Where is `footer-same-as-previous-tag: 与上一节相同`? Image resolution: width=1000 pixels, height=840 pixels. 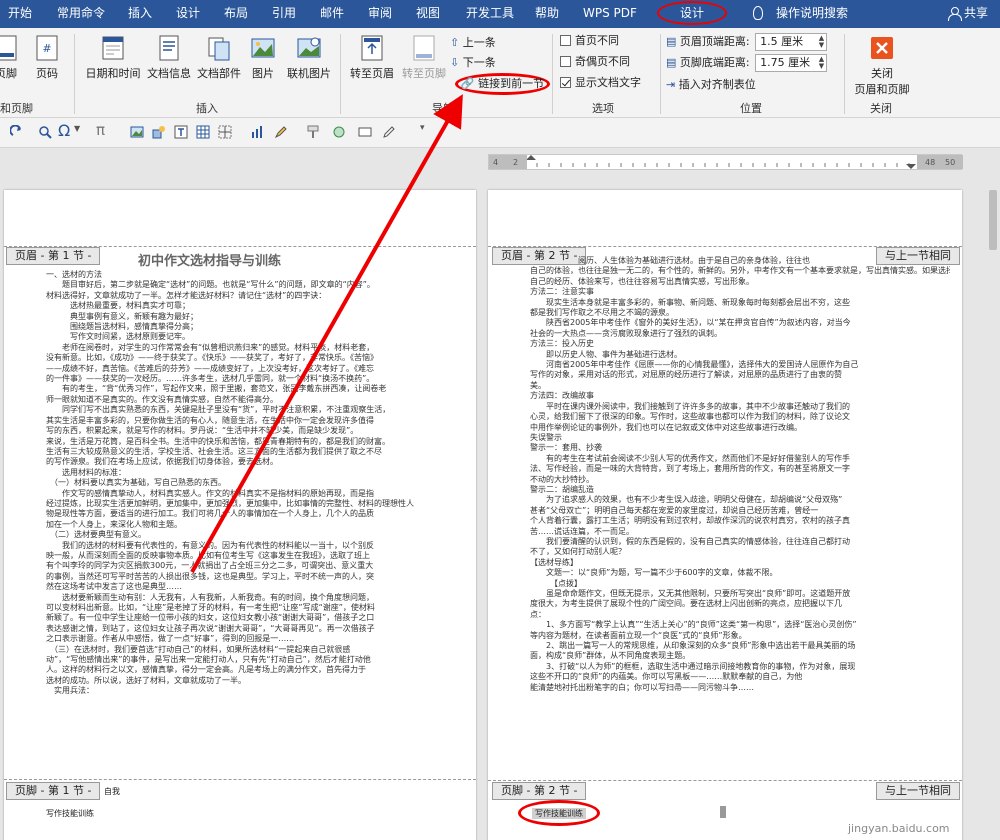
footer-same-as-previous-tag: 与上一节相同 is located at coordinates (918, 791).